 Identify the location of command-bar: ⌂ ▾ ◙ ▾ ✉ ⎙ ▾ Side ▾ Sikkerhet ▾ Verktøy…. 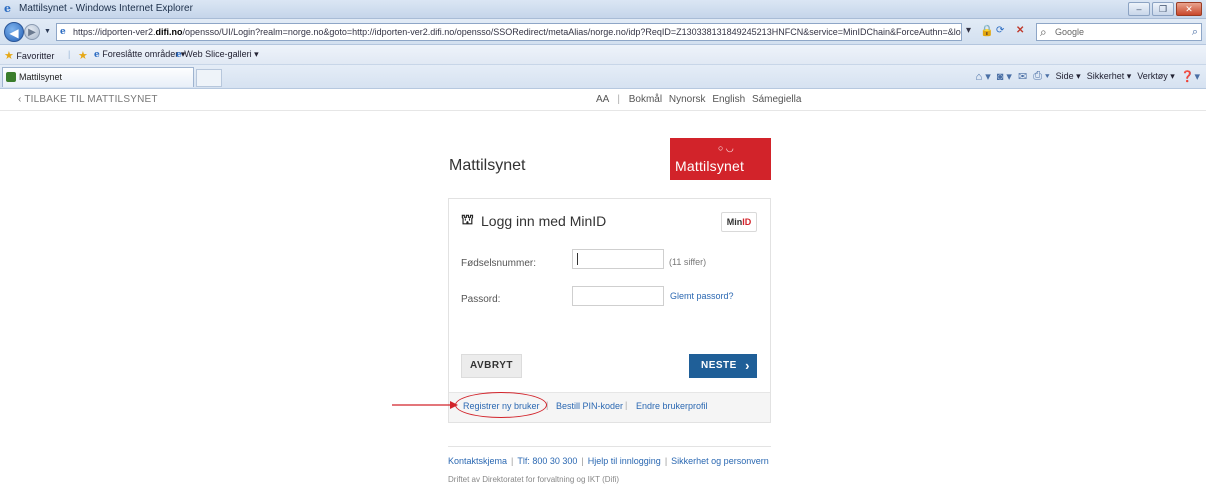
(1088, 76).